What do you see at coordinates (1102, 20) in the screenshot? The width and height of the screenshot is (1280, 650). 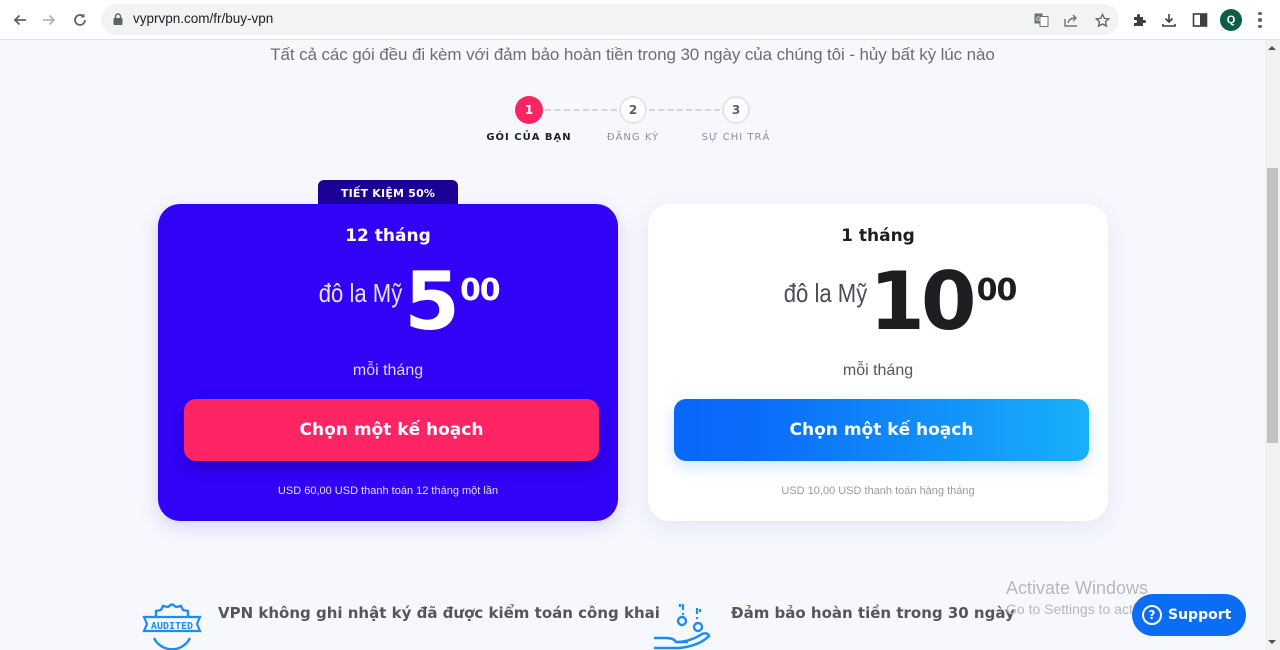 I see `bookmark-star-icon` at bounding box center [1102, 20].